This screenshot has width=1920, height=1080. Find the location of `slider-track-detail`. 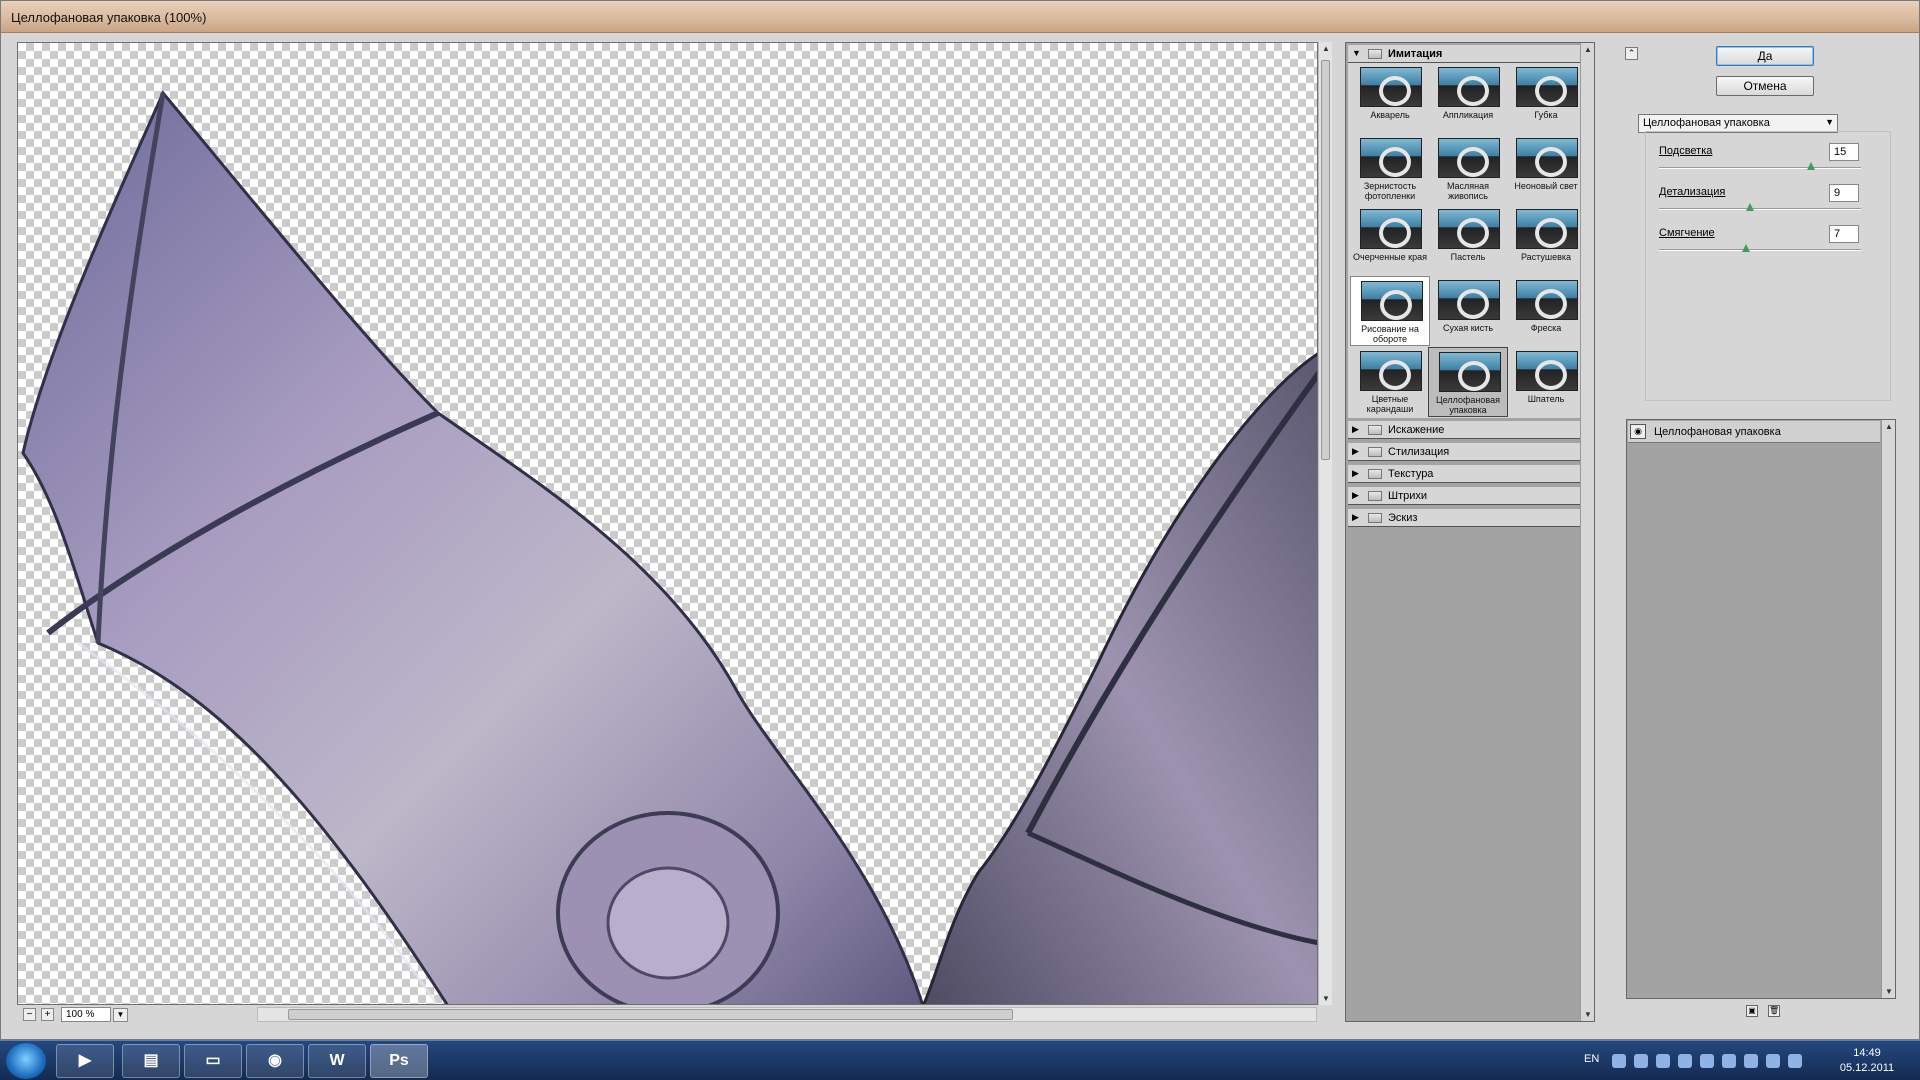

slider-track-detail is located at coordinates (1760, 209).